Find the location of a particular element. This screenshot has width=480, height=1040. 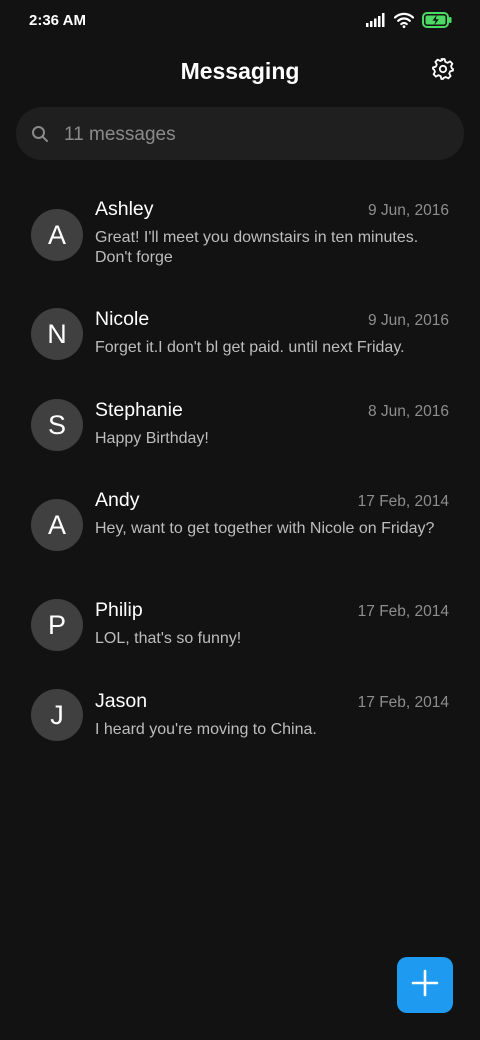

message-preview: Happy Birthday! is located at coordinates (152, 438).